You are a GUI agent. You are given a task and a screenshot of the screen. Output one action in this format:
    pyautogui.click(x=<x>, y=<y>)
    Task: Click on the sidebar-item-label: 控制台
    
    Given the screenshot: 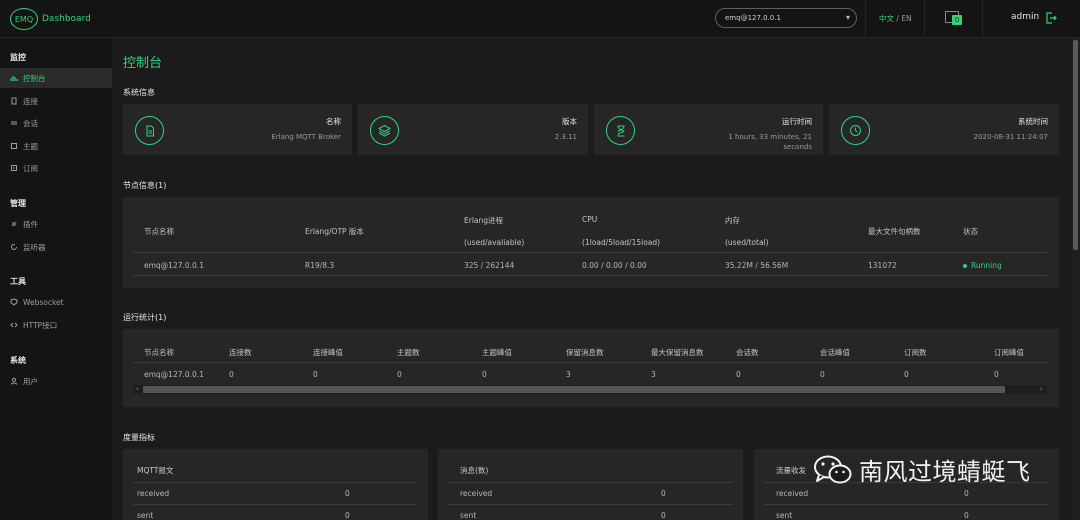 What is the action you would take?
    pyautogui.click(x=34, y=78)
    